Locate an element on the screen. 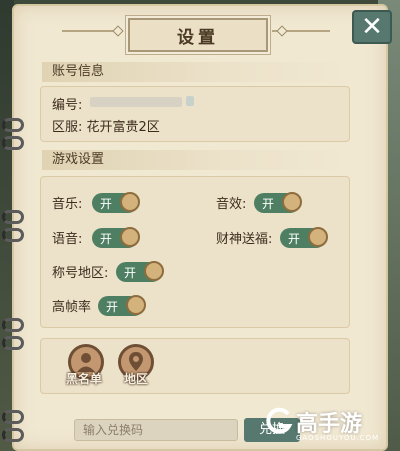 This screenshot has height=451, width=400. close-button: ✕ is located at coordinates (372, 27).